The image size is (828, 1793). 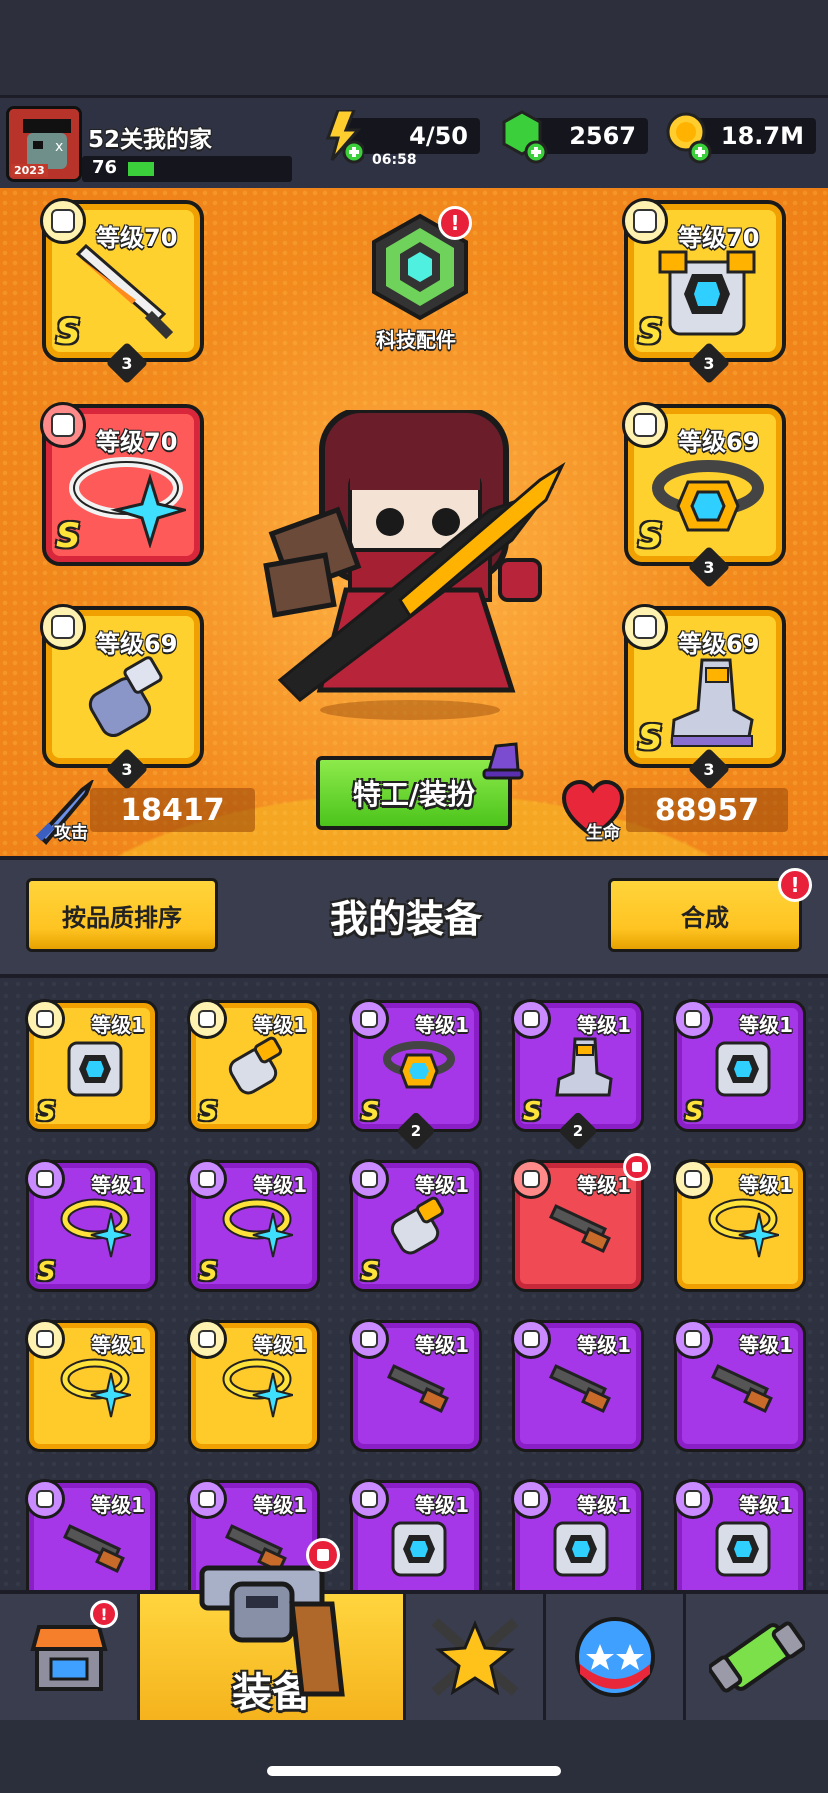 I want to click on equip-slot-necklace: 等级70 S, so click(x=122, y=484).